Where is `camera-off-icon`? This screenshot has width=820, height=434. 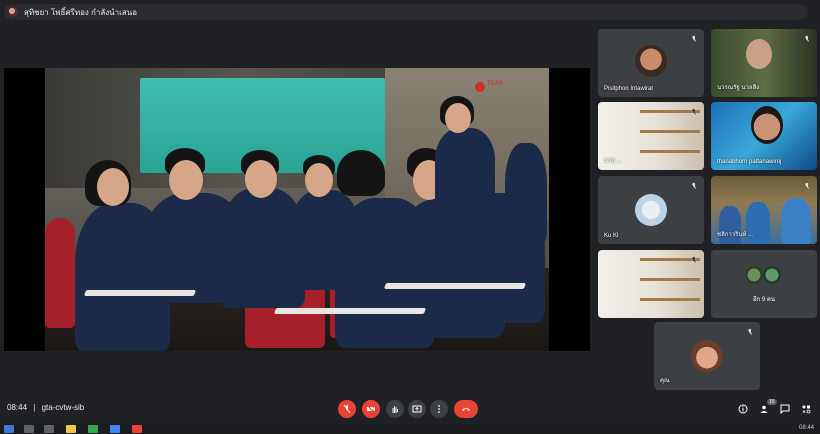 camera-off-icon is located at coordinates (371, 409).